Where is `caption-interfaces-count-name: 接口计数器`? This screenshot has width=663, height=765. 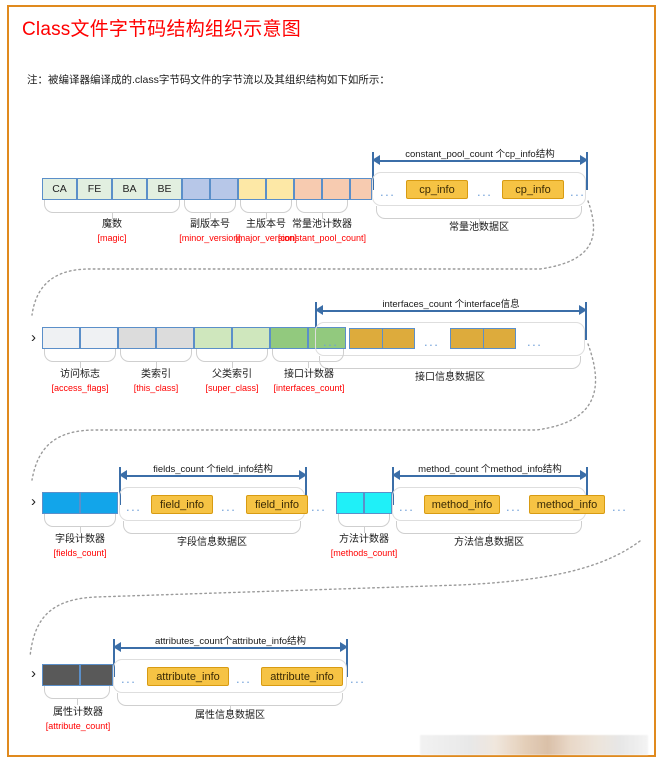
caption-interfaces-count-name: 接口计数器 is located at coordinates (309, 374).